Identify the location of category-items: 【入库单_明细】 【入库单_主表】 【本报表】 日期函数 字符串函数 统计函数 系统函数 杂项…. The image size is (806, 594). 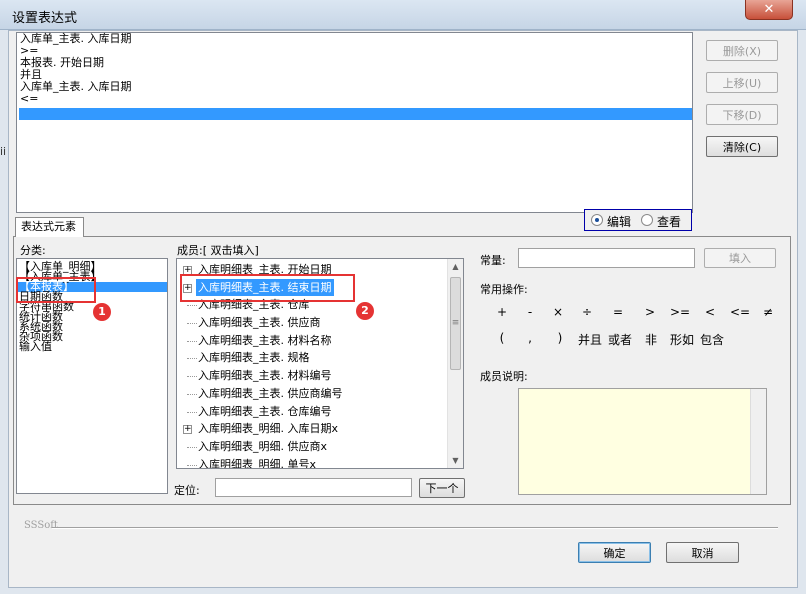
(92, 305).